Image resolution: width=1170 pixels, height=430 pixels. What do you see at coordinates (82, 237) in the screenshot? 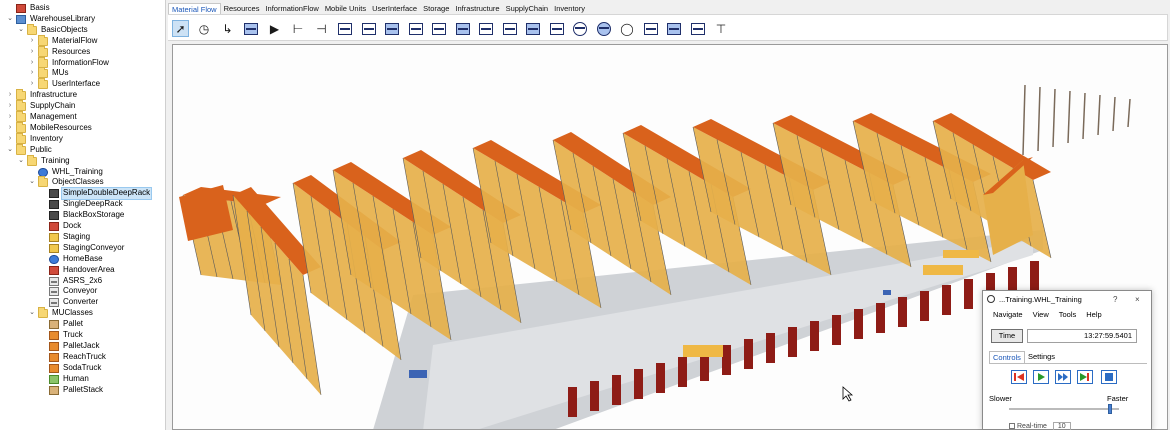
I see `tree-item: Staging` at bounding box center [82, 237].